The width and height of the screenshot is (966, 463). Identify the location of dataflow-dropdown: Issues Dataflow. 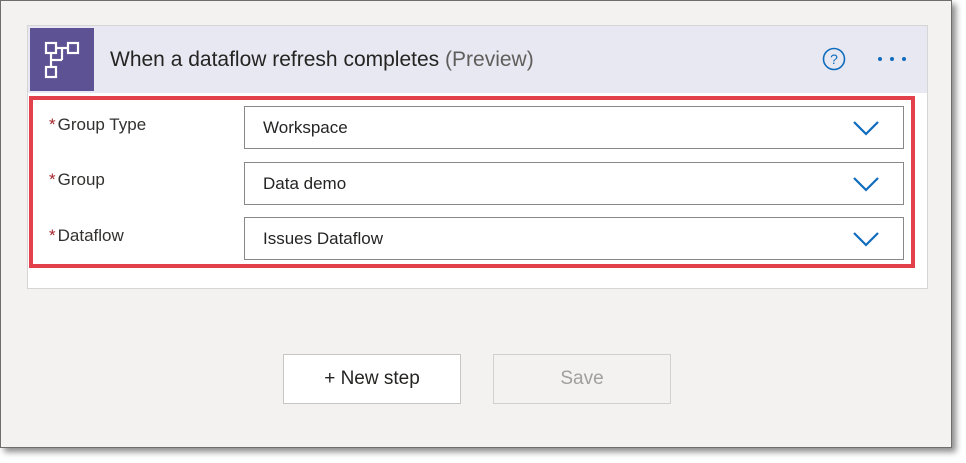
(574, 238).